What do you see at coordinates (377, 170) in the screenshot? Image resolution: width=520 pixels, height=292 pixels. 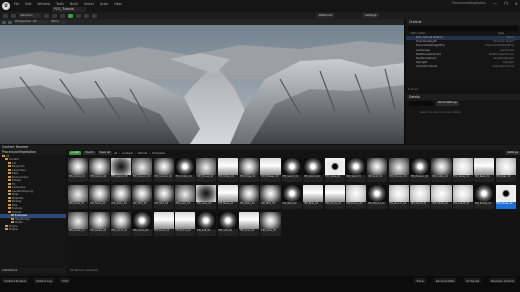 I see `asset-tile: HM_Spot_02` at bounding box center [377, 170].